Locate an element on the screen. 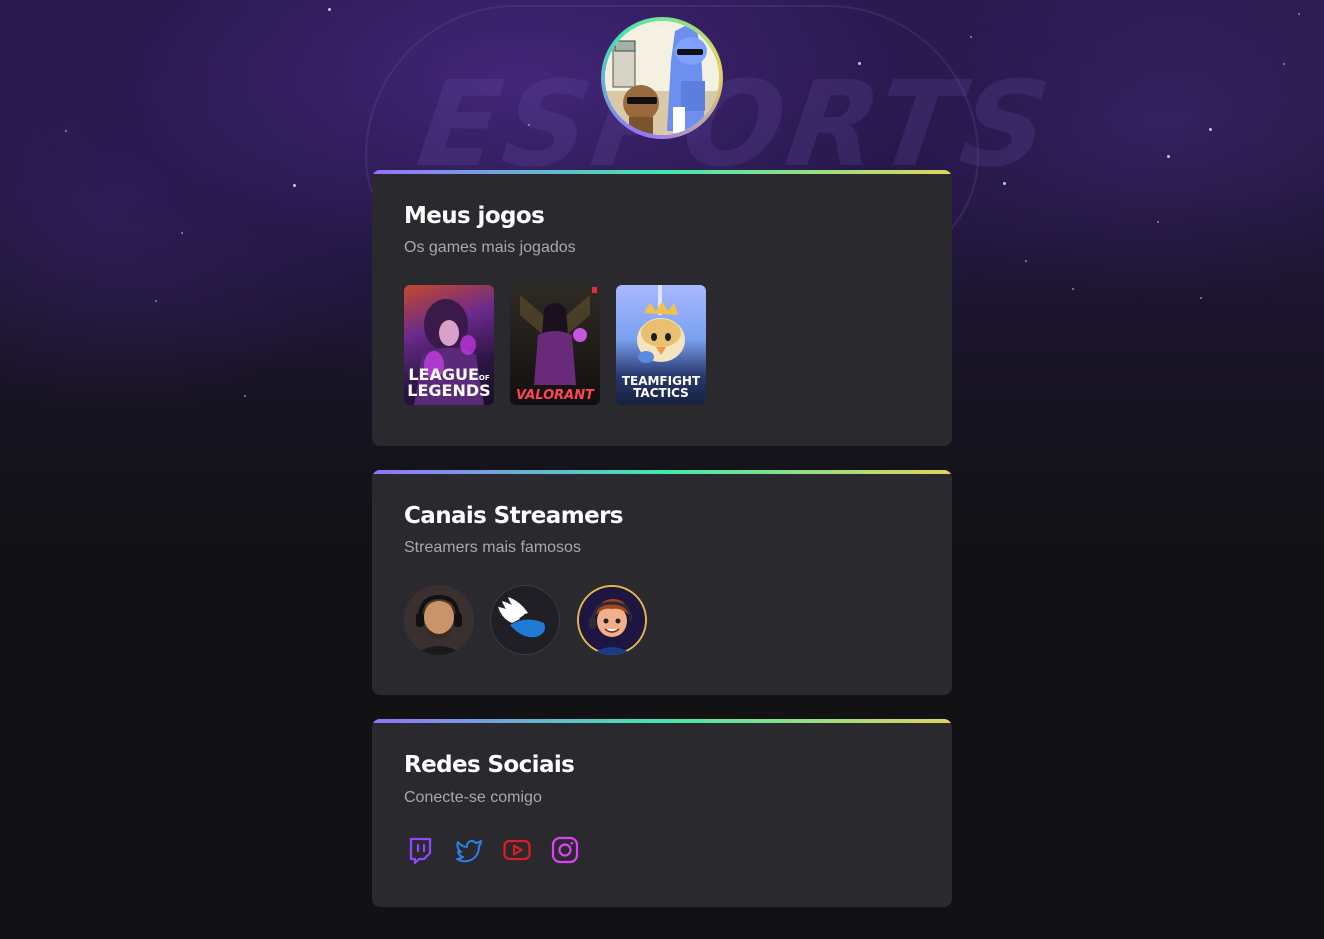 This screenshot has width=1324, height=939. profile-avatar-cartoon-icon is located at coordinates (662, 78).